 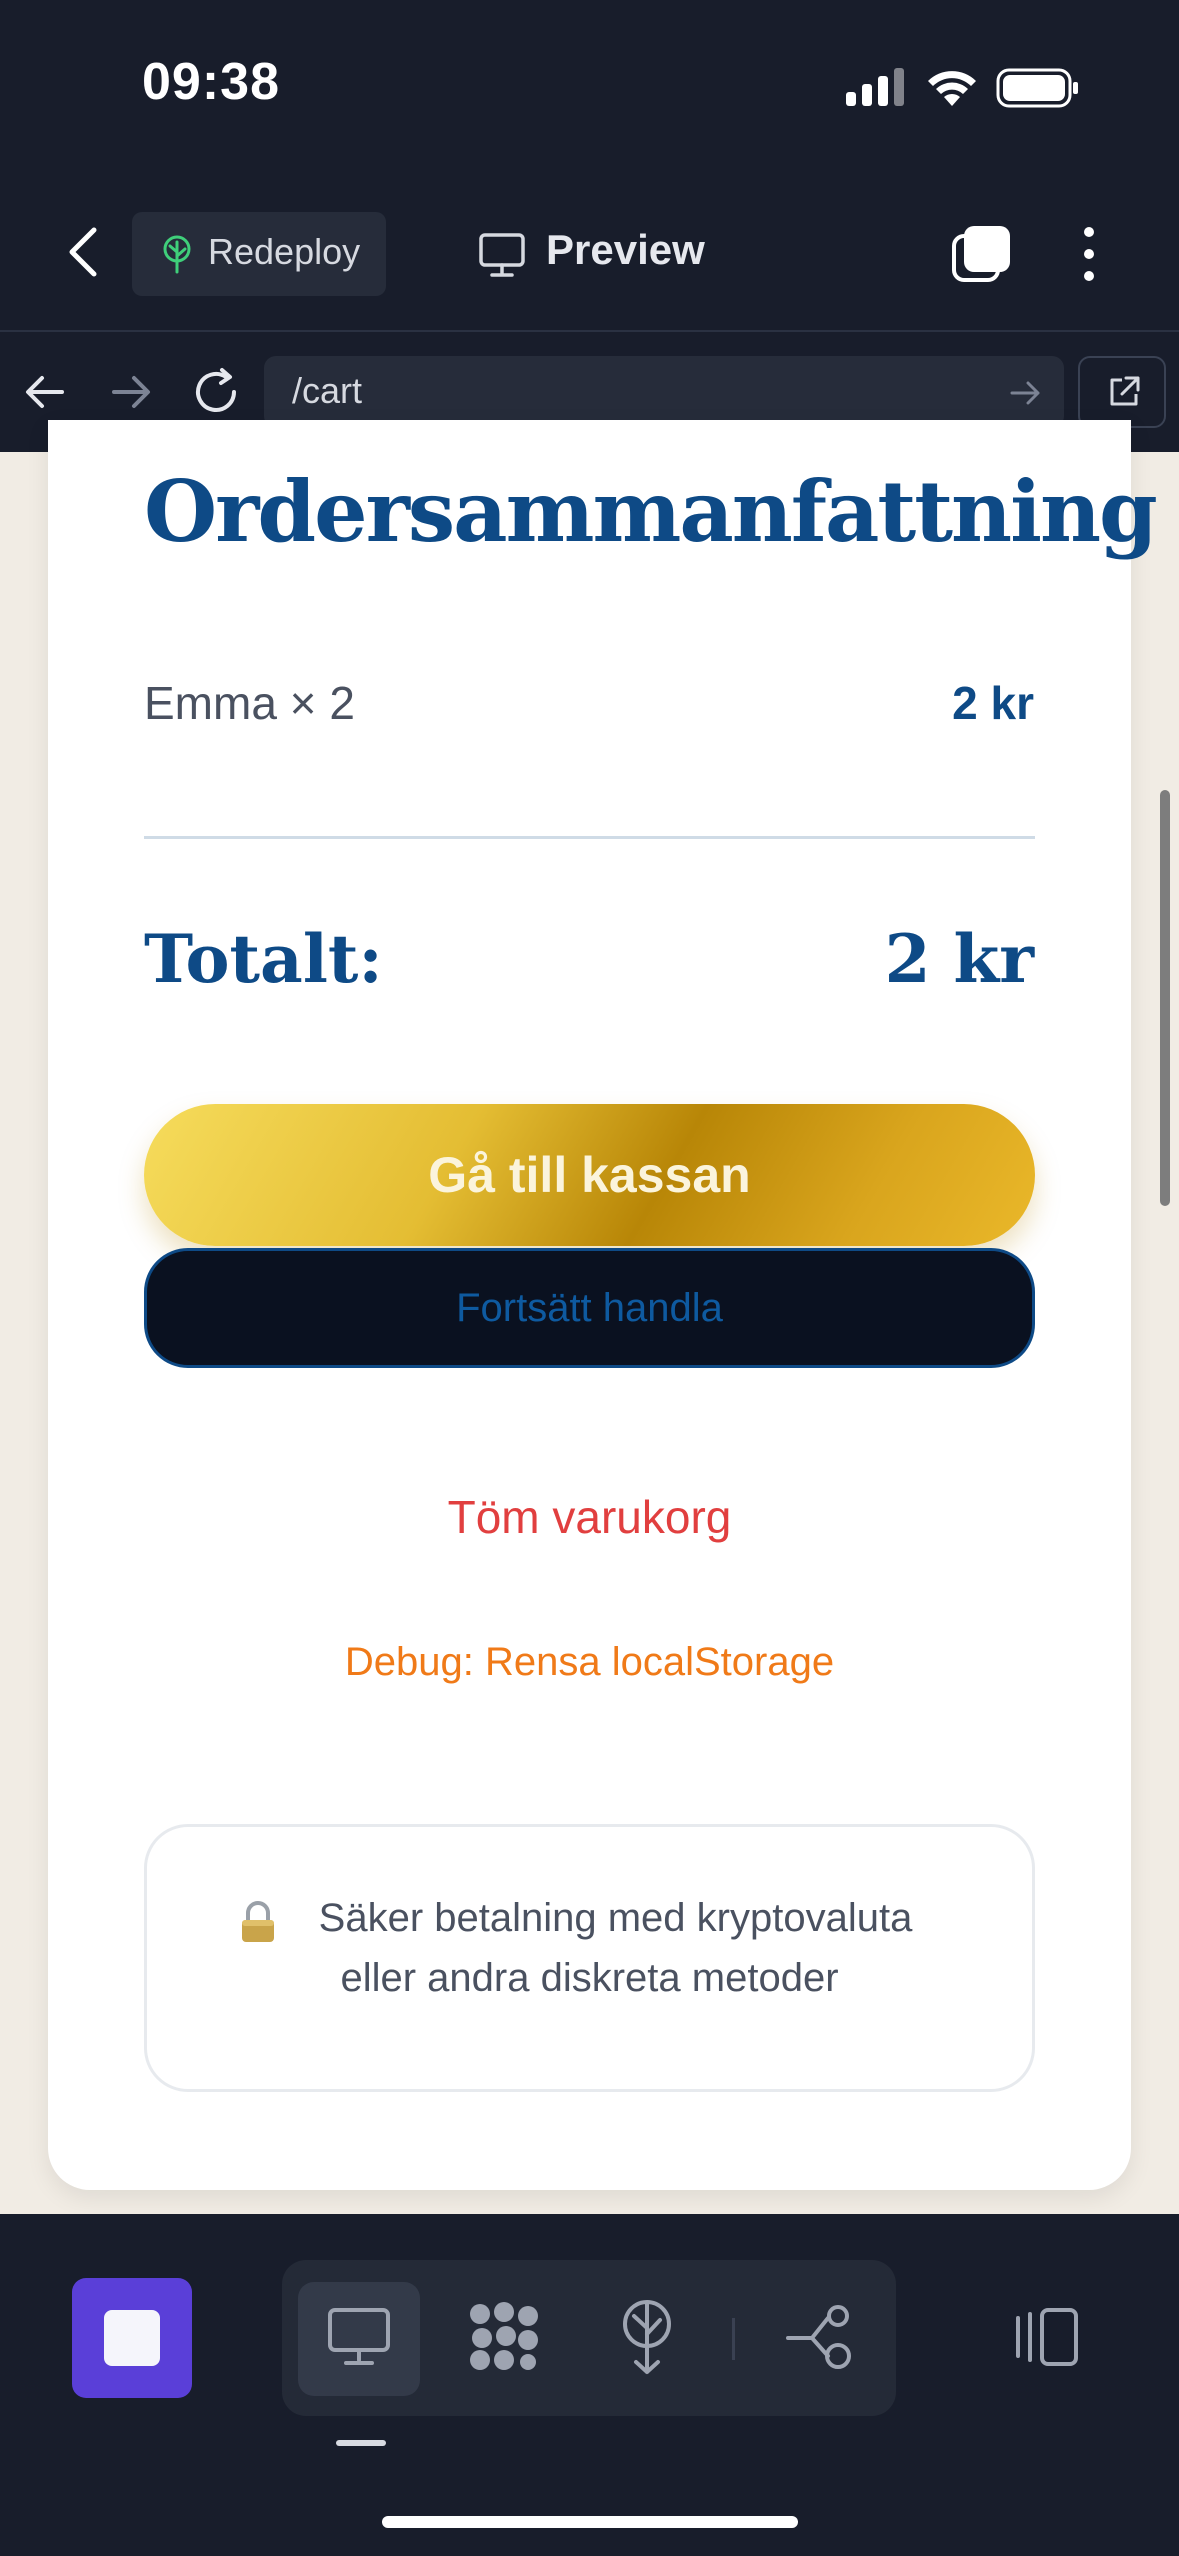 What do you see at coordinates (952, 88) in the screenshot?
I see `wifi-icon` at bounding box center [952, 88].